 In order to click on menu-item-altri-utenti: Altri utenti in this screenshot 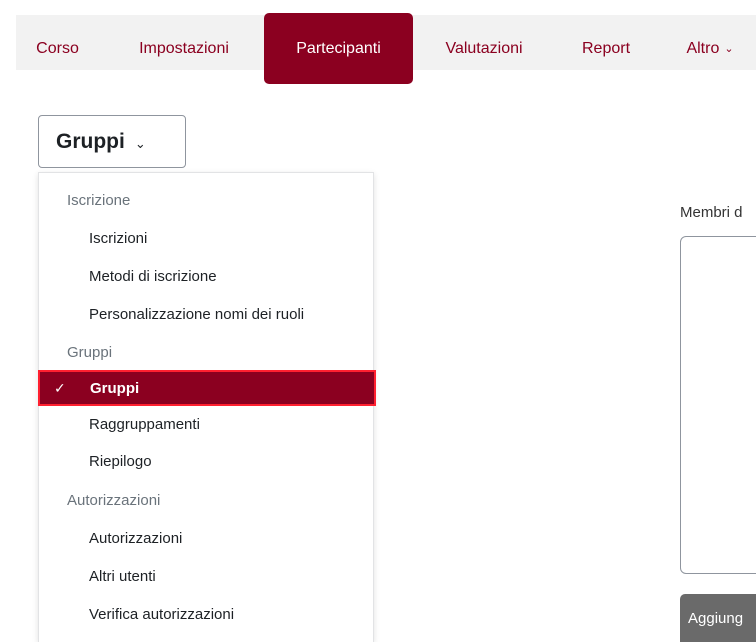, I will do `click(207, 576)`.